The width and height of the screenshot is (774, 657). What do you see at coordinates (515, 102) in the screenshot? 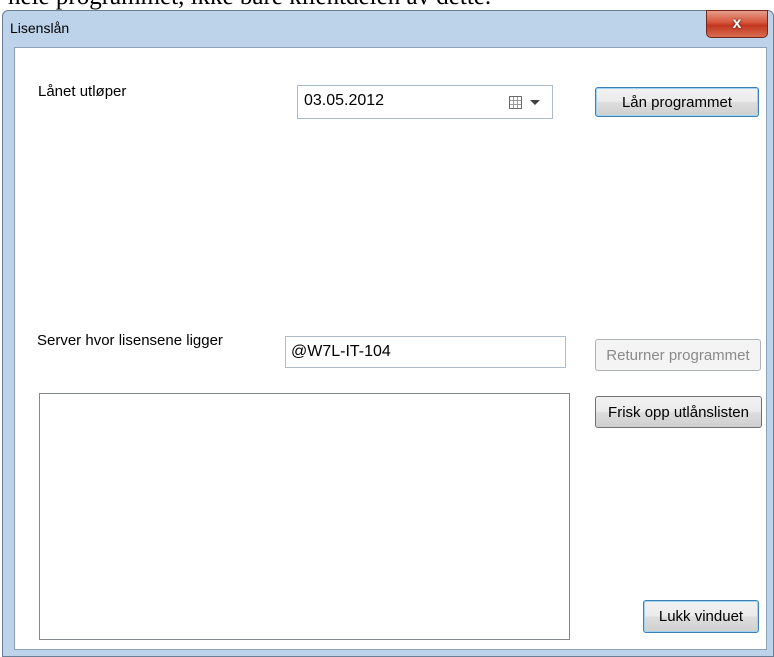
I see `calendar-icon` at bounding box center [515, 102].